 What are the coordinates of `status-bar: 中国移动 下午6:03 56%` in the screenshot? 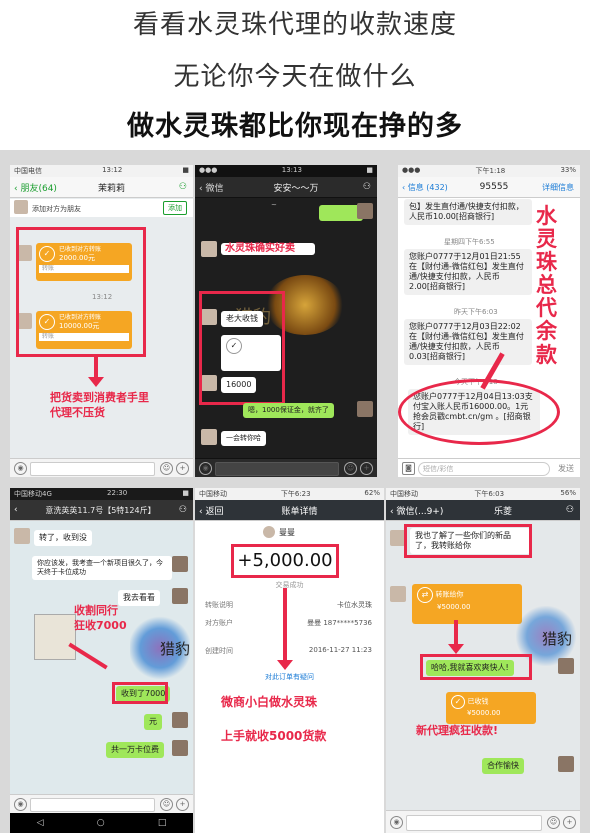 It's located at (483, 494).